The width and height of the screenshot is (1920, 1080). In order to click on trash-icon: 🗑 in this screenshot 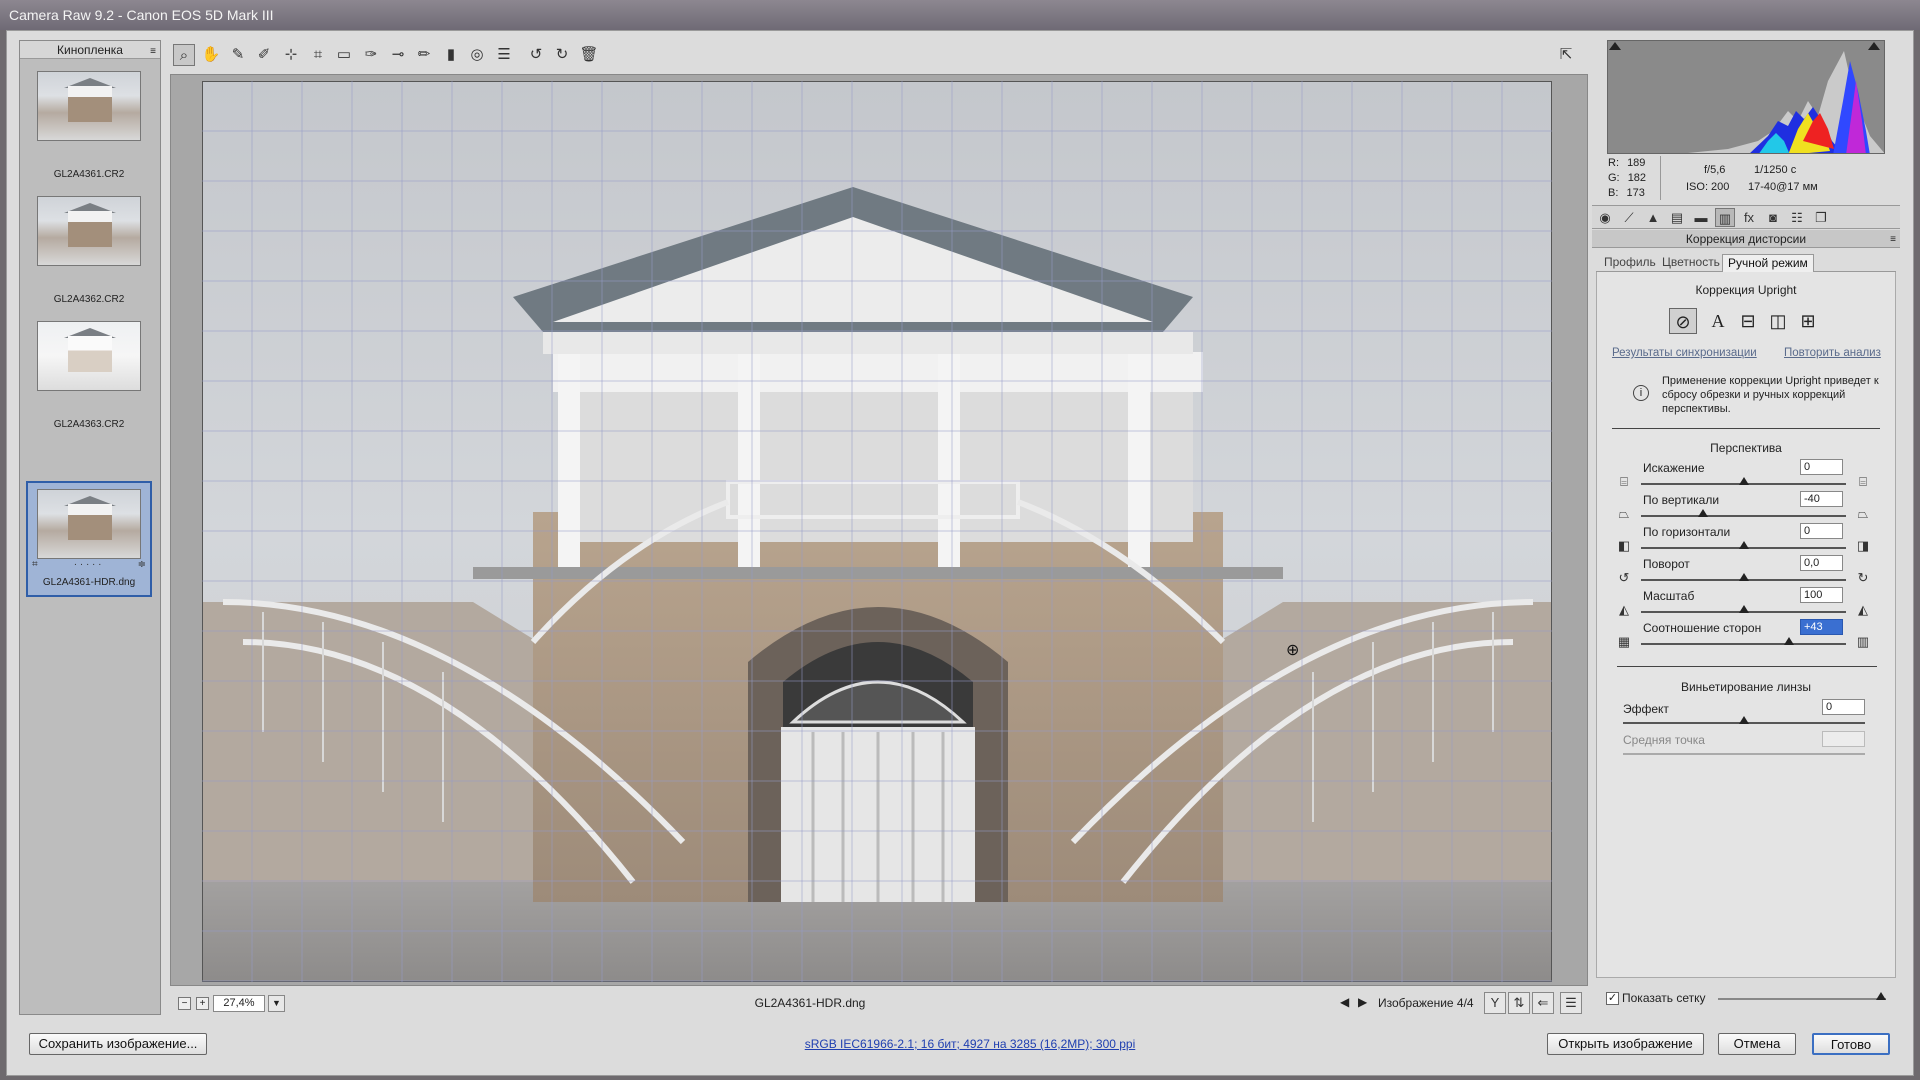, I will do `click(589, 55)`.